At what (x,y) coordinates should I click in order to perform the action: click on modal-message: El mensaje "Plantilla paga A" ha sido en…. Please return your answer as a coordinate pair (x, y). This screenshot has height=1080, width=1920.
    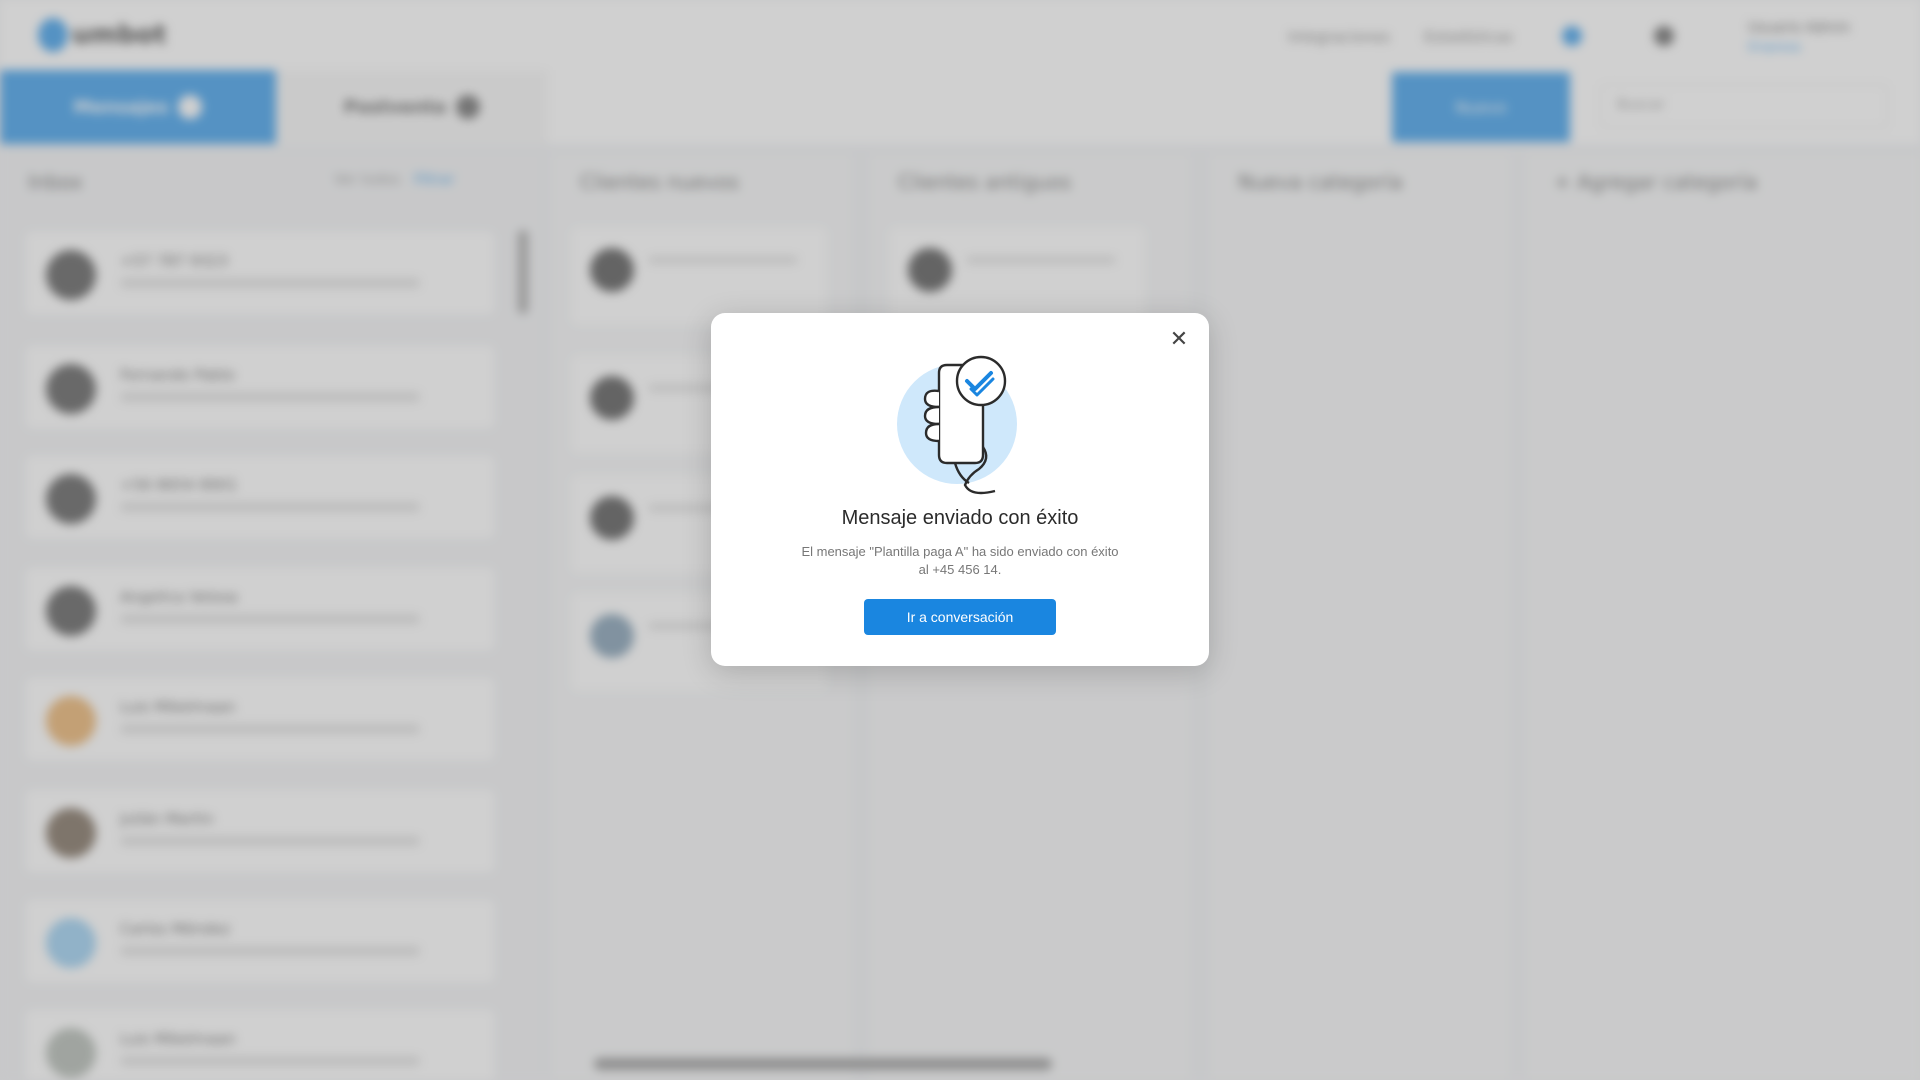
    Looking at the image, I should click on (960, 560).